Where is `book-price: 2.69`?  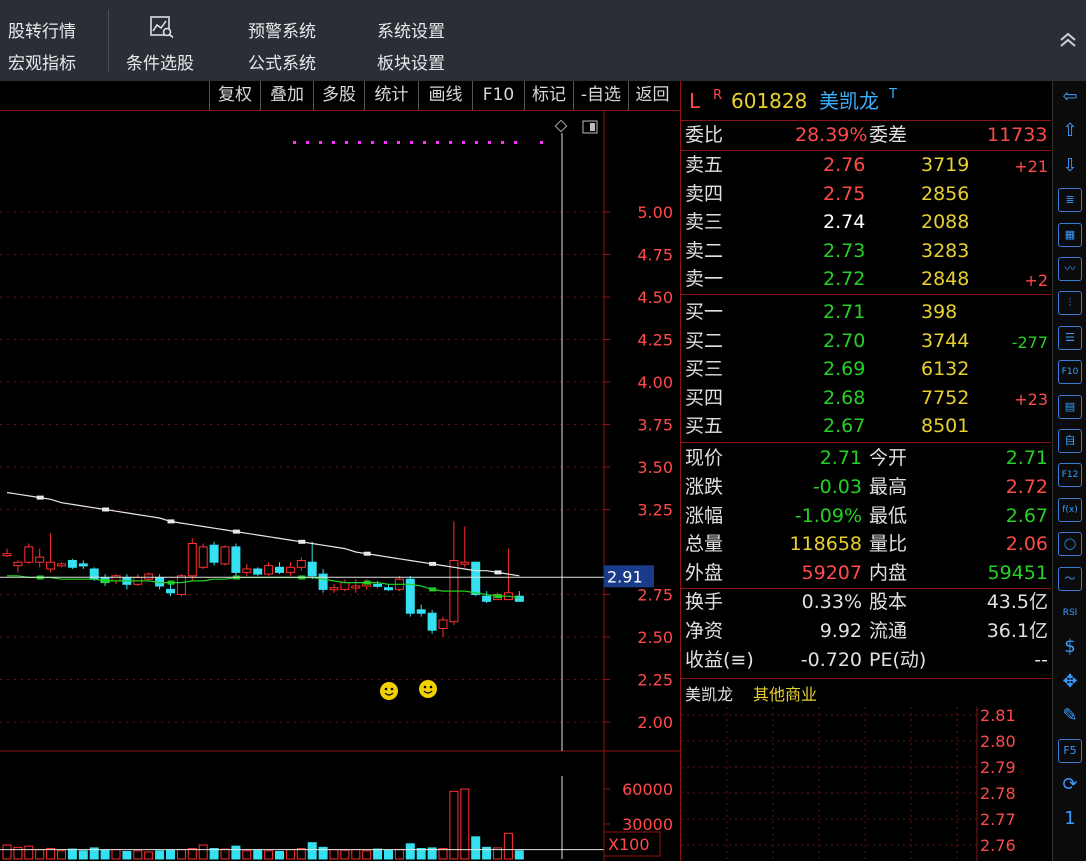
book-price: 2.69 is located at coordinates (844, 369).